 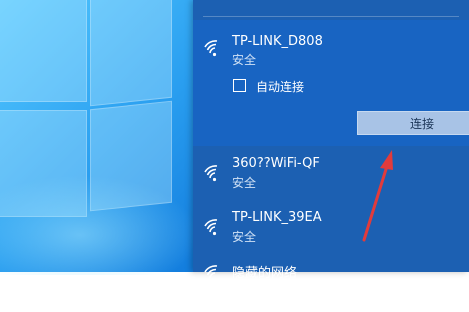 I want to click on network-ssid: 360??WiFi-QF, so click(x=276, y=163).